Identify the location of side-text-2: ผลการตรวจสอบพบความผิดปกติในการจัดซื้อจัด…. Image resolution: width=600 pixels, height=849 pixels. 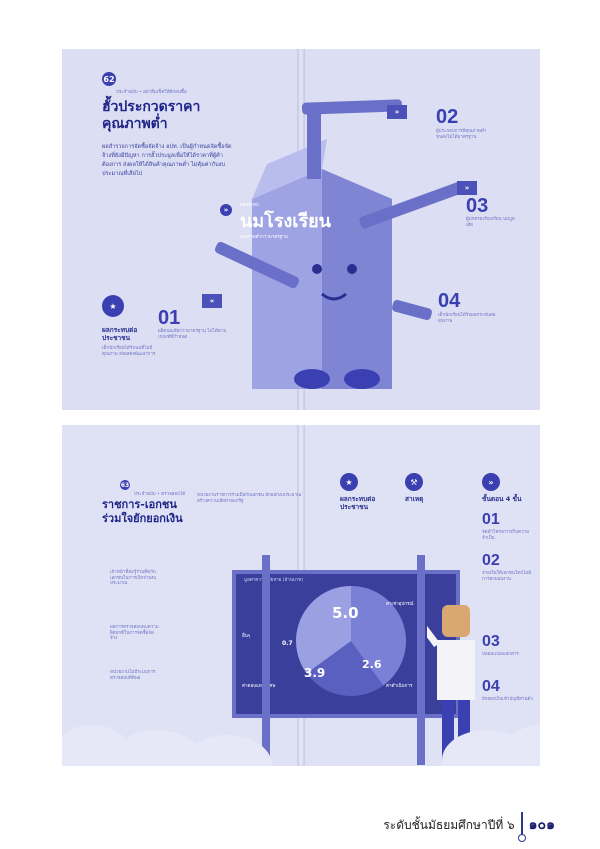
(134, 633).